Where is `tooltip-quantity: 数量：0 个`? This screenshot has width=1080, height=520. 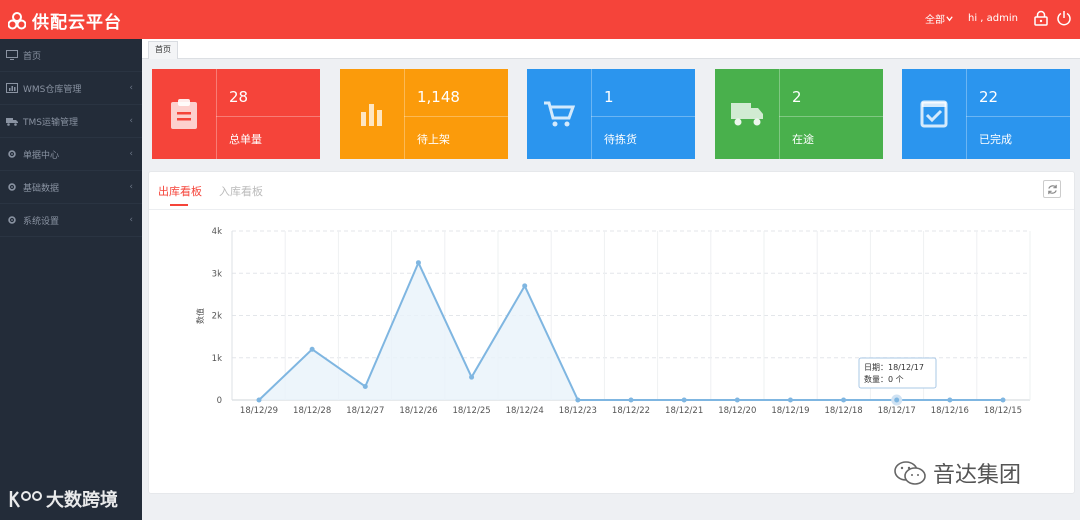
tooltip-quantity: 数量：0 个 is located at coordinates (884, 379).